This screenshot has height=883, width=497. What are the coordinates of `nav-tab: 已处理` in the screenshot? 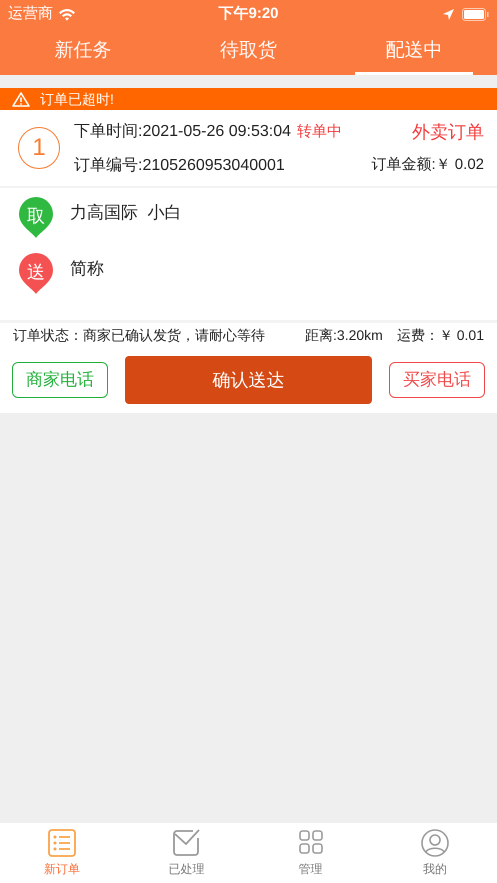 It's located at (186, 853).